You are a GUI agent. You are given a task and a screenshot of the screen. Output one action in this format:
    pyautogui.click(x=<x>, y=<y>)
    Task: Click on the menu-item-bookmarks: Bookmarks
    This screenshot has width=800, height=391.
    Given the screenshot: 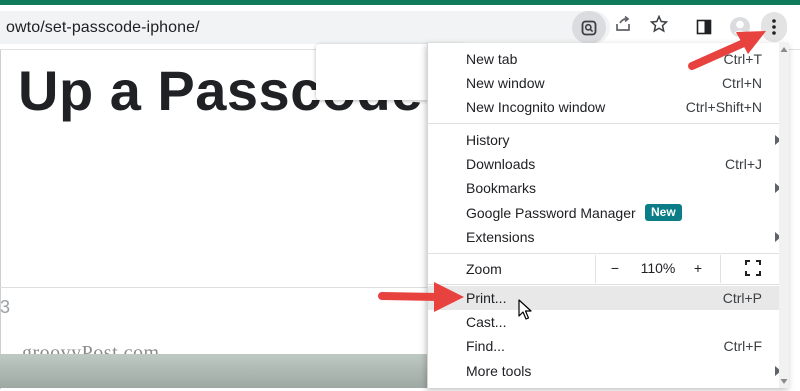 What is the action you would take?
    pyautogui.click(x=608, y=188)
    